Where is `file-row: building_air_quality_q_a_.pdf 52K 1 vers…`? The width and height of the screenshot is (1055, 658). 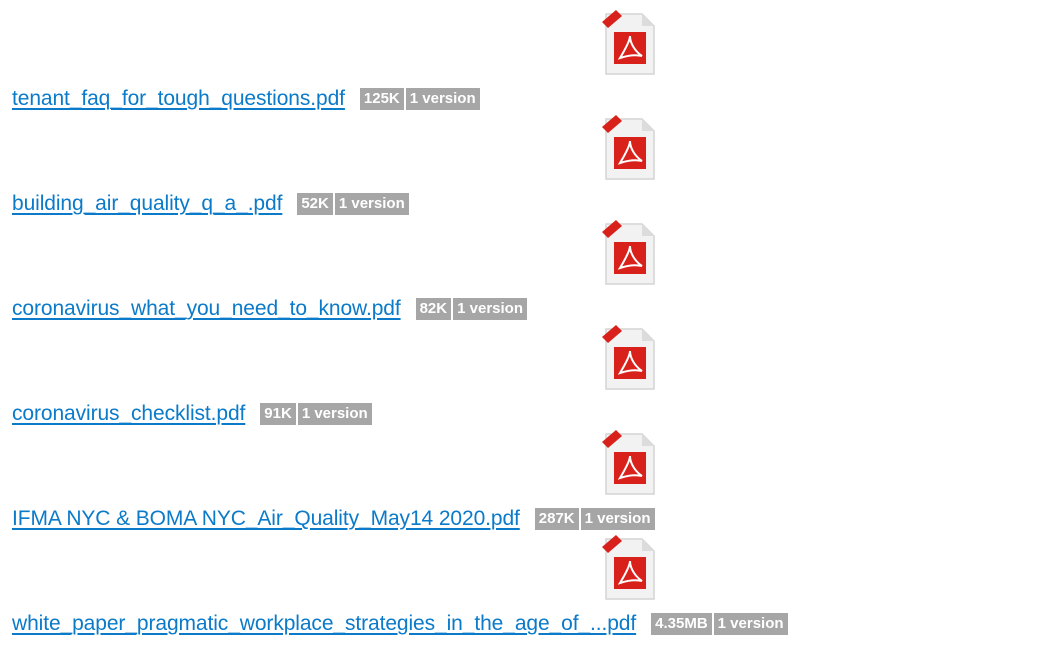 file-row: building_air_quality_q_a_.pdf 52K 1 vers… is located at coordinates (211, 204).